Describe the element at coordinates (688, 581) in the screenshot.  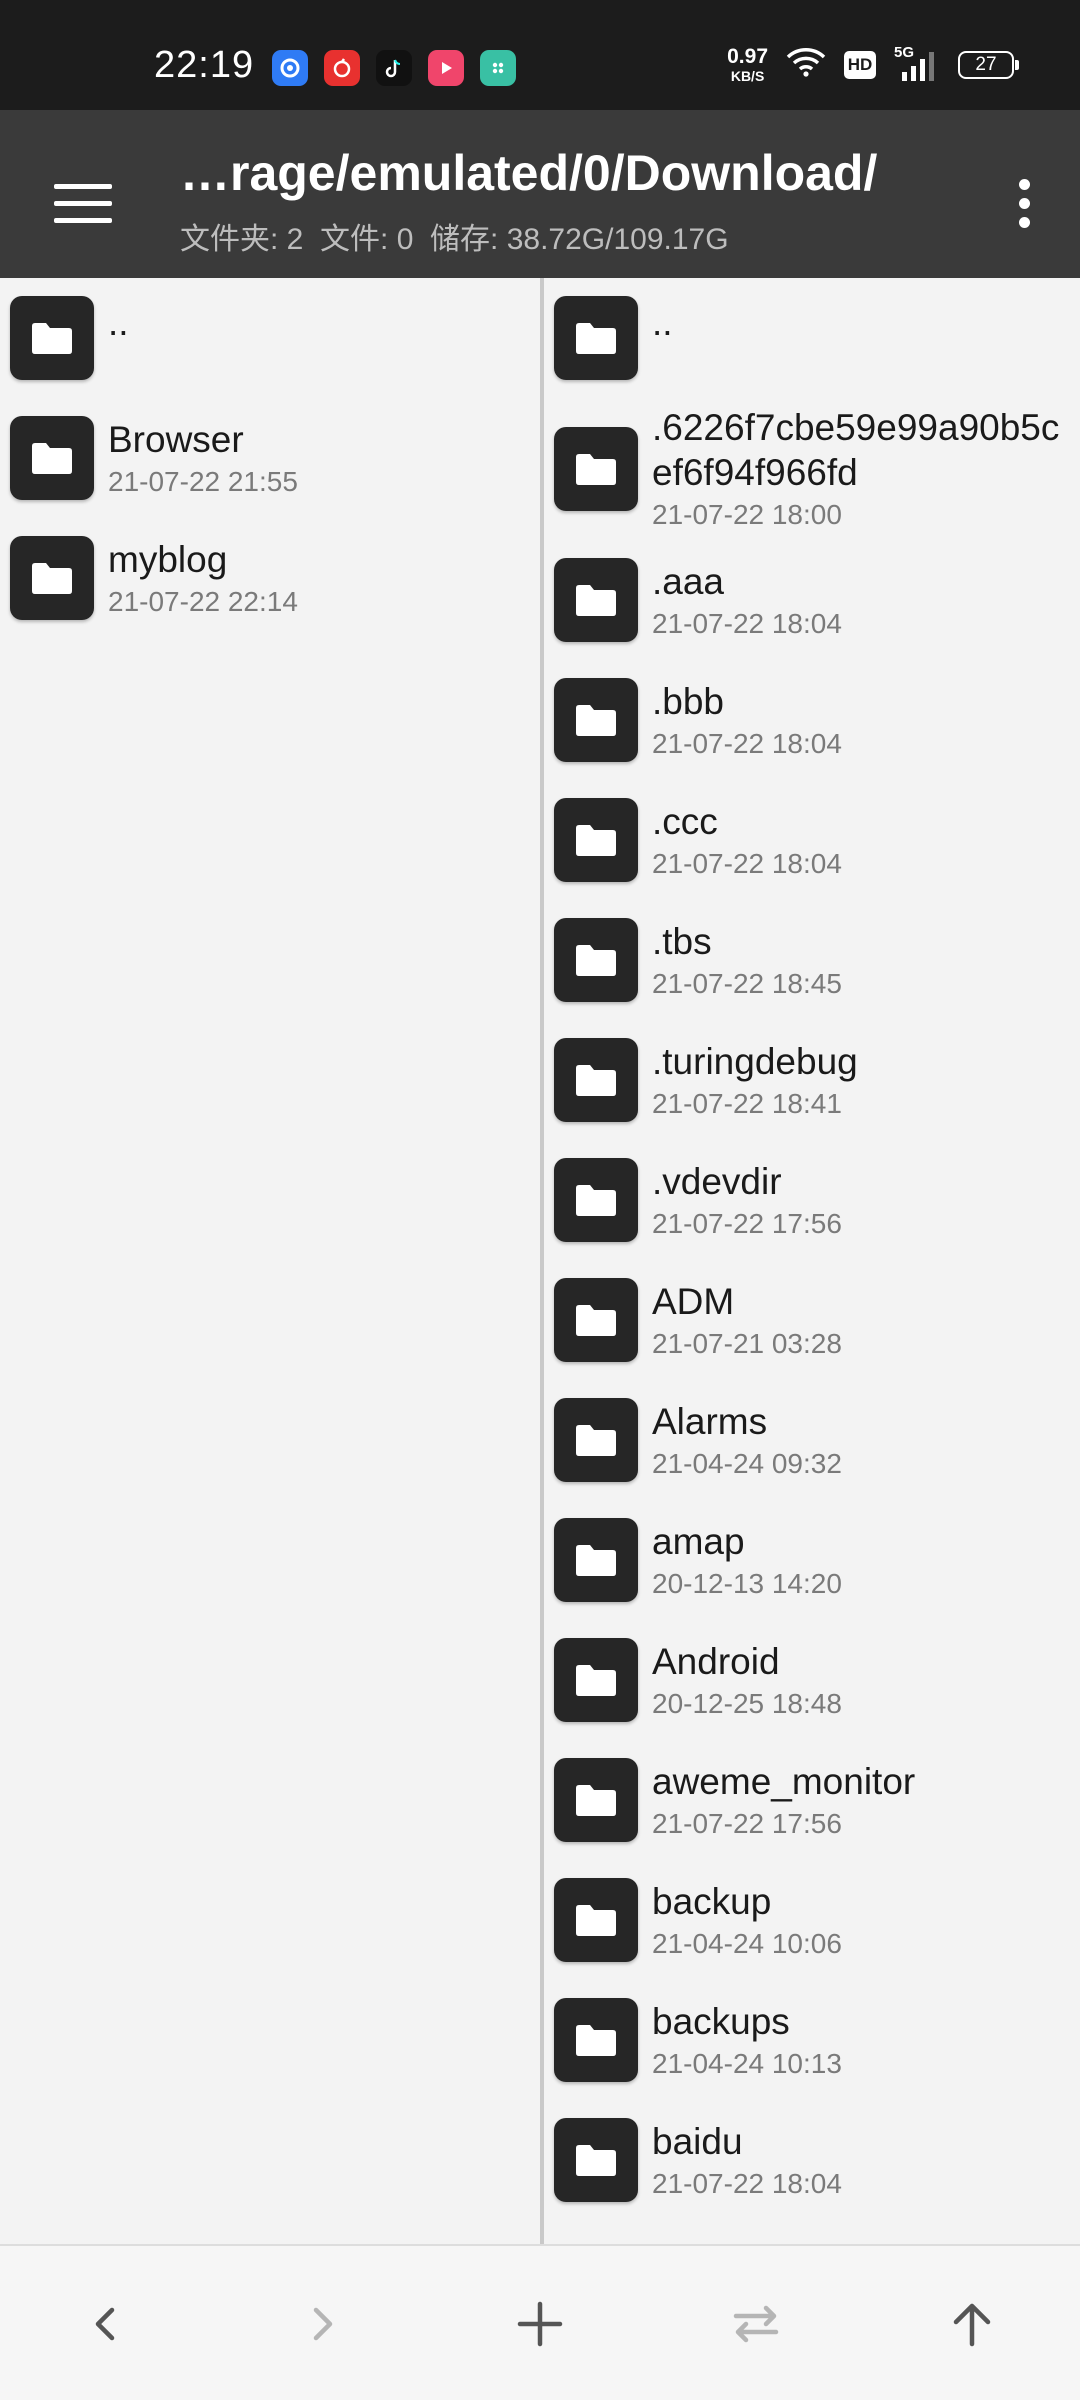
I see `file-name: .aaa` at that location.